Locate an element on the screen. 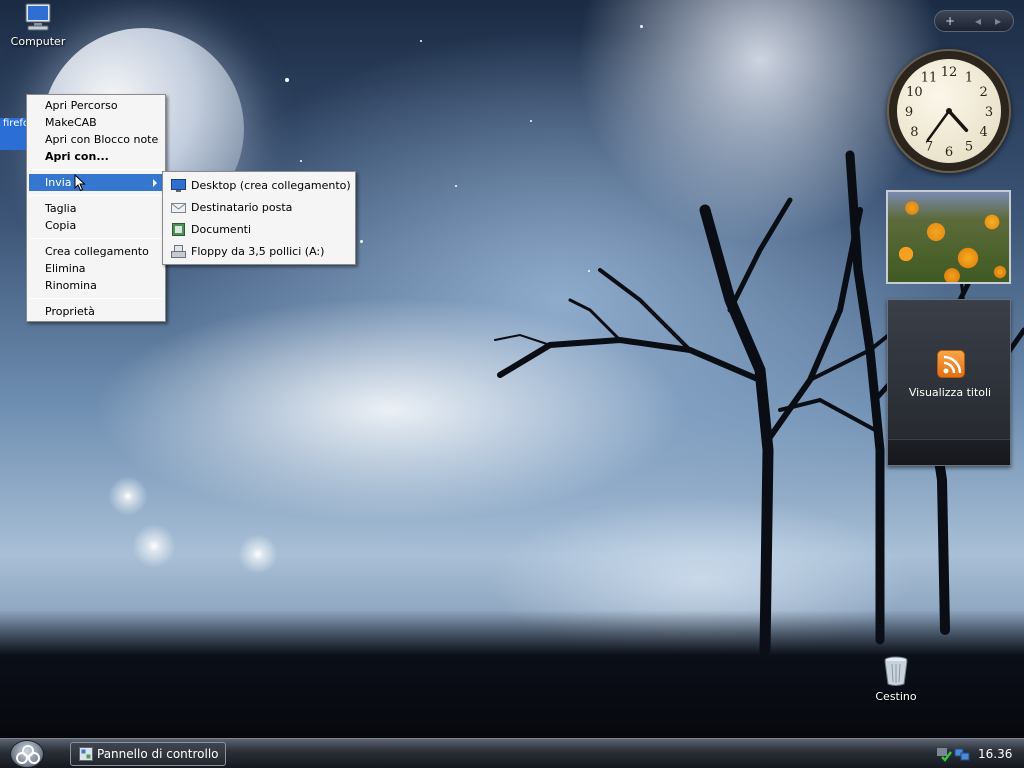  menu-item-invia-label: Invia is located at coordinates (58, 182).